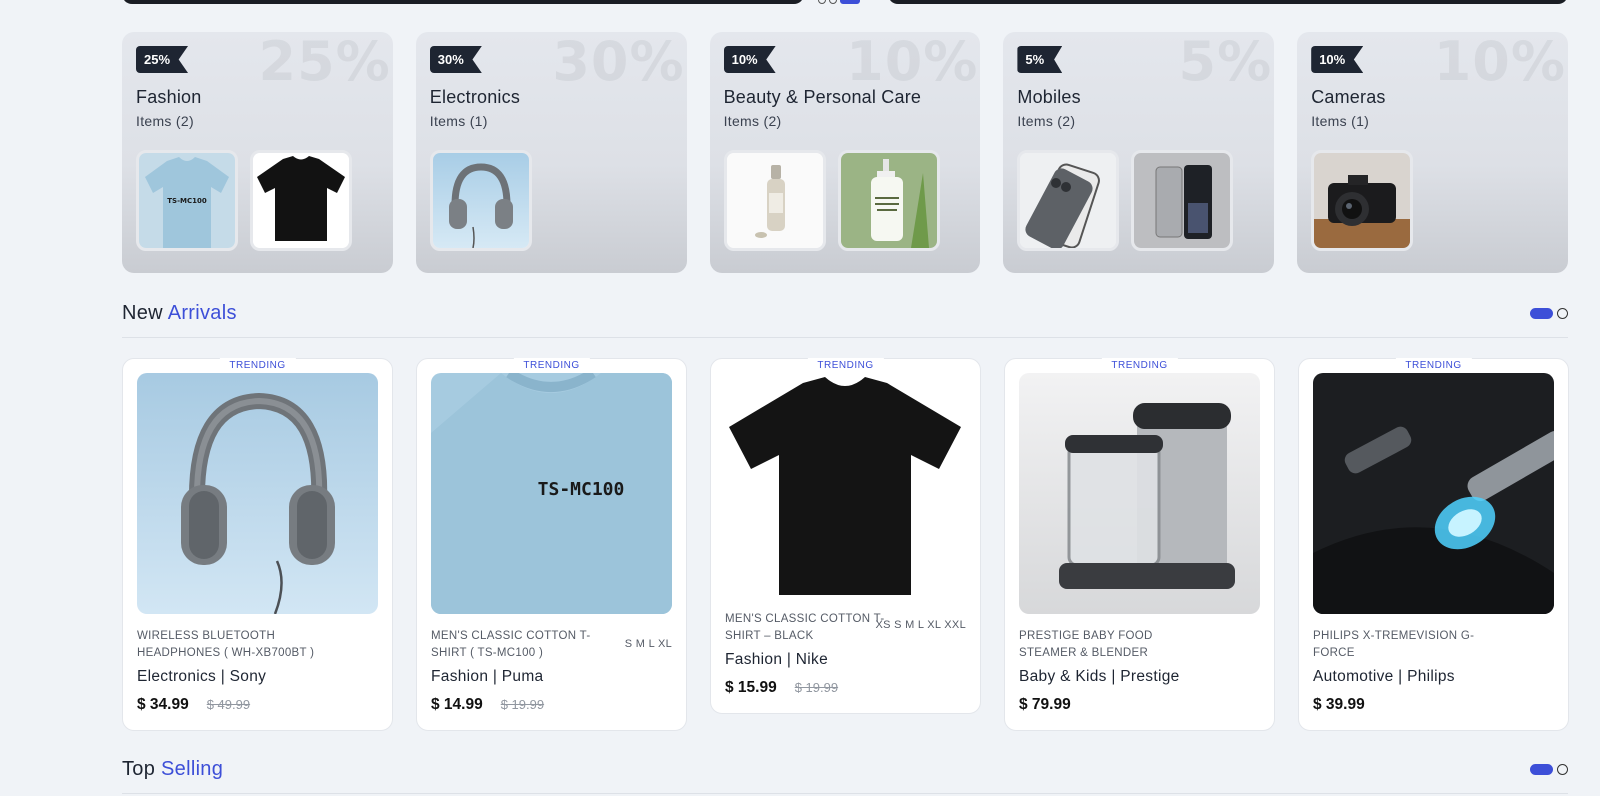  I want to click on category-title: Beauty & Personal Care, so click(822, 97).